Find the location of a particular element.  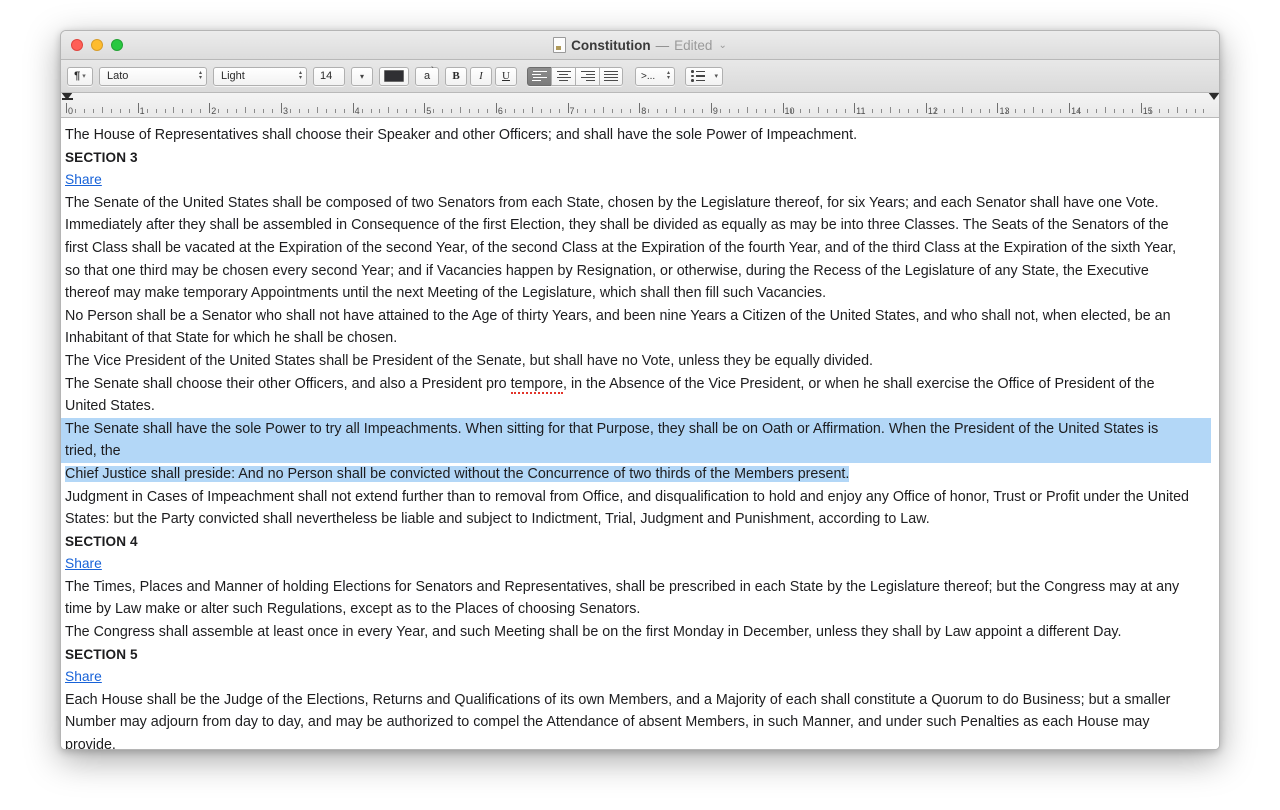

align-justify-button is located at coordinates (611, 76).